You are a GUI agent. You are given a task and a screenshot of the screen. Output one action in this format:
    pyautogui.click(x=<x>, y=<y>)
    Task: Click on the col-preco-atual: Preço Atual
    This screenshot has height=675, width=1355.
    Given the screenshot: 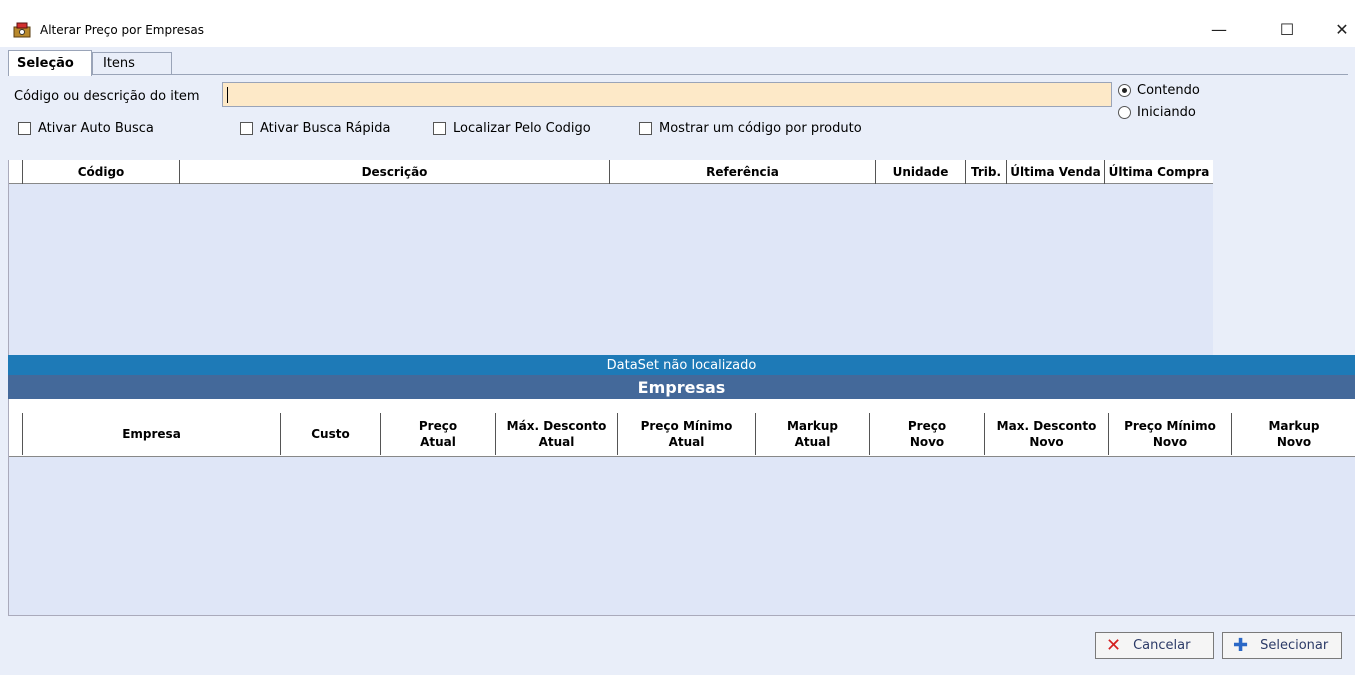 What is the action you would take?
    pyautogui.click(x=438, y=434)
    